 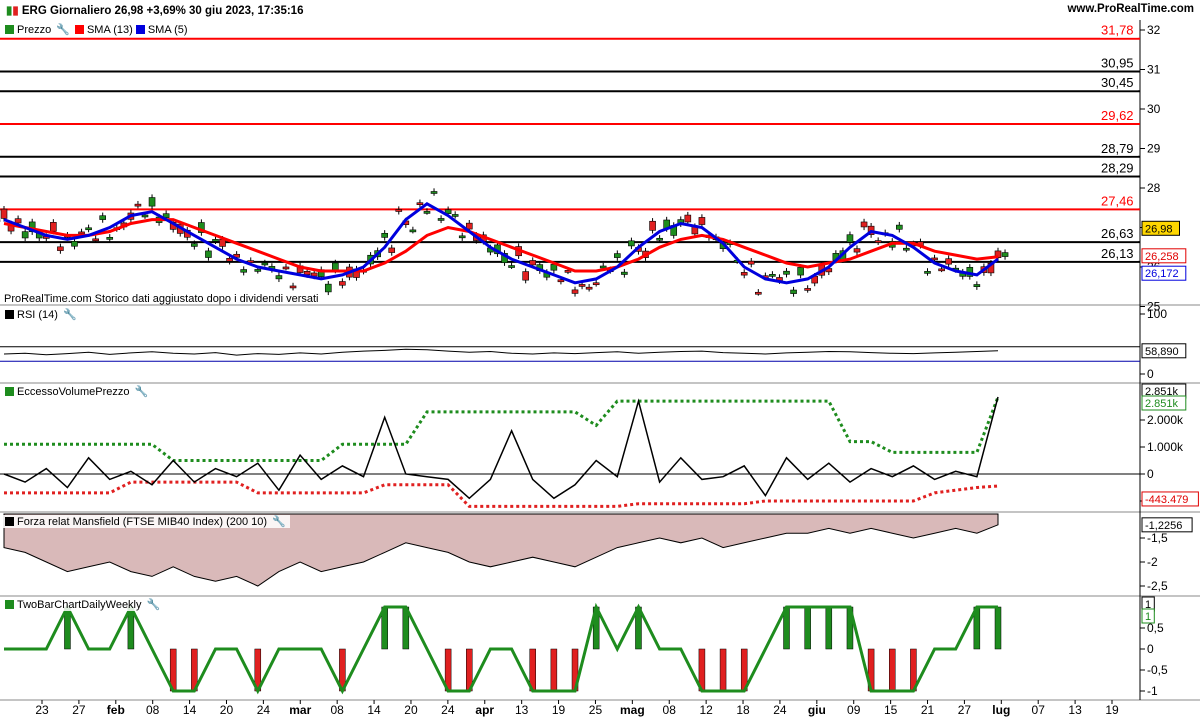 What do you see at coordinates (1117, 82) in the screenshot?
I see `level-label-2: 30,45` at bounding box center [1117, 82].